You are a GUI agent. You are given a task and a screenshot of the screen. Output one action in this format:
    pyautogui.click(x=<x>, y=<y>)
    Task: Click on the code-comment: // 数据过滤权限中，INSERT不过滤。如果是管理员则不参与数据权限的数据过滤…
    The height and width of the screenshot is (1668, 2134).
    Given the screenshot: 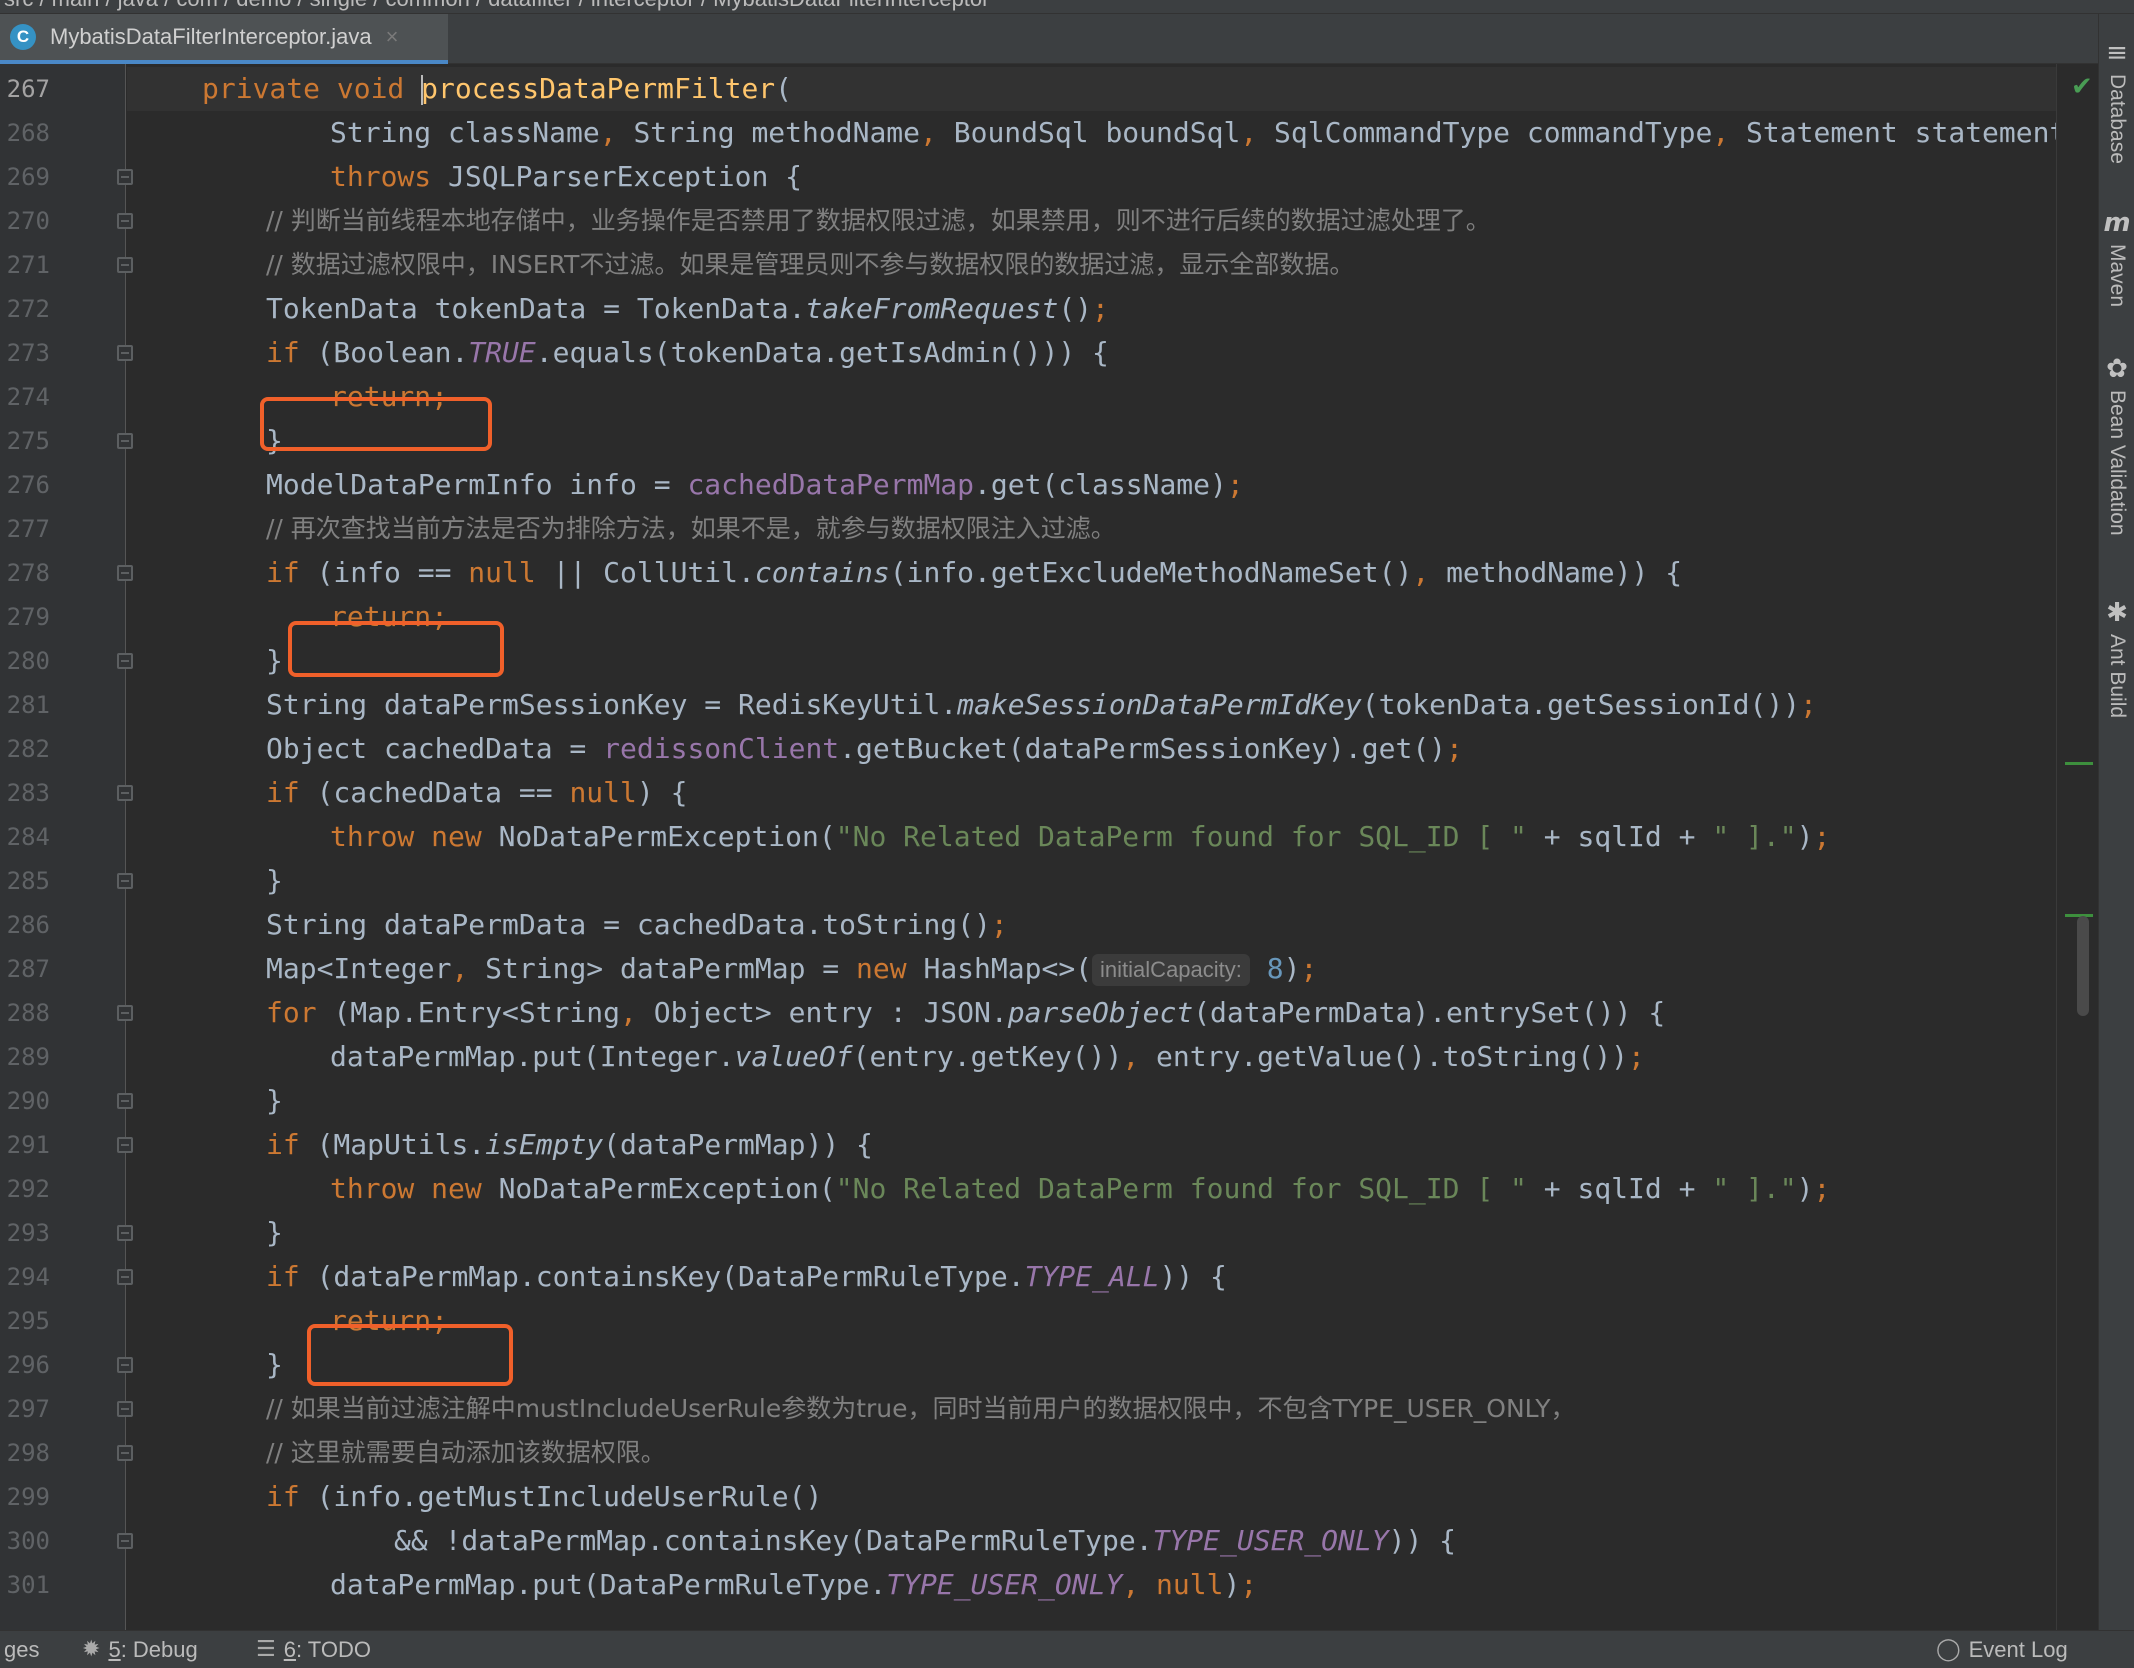 What is the action you would take?
    pyautogui.click(x=810, y=264)
    